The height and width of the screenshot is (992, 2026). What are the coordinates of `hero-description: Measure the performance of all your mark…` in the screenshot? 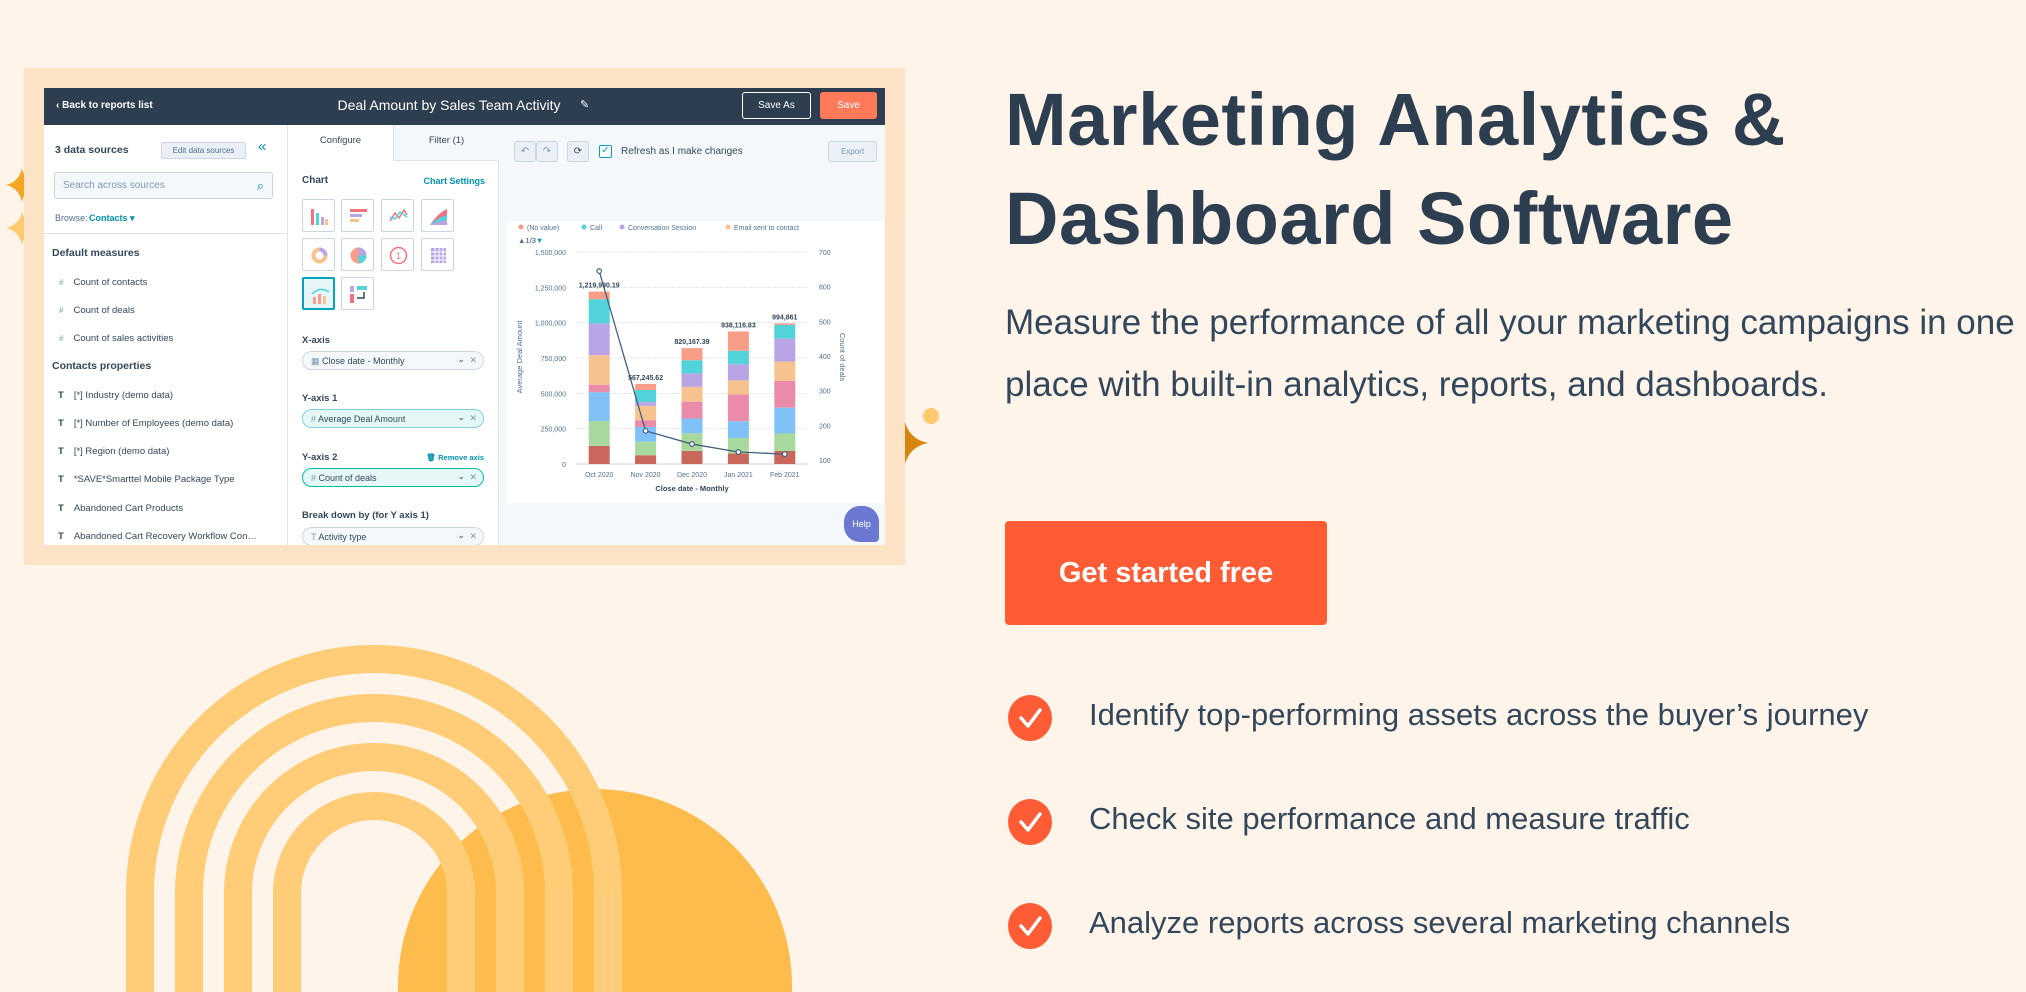 It's located at (1510, 353).